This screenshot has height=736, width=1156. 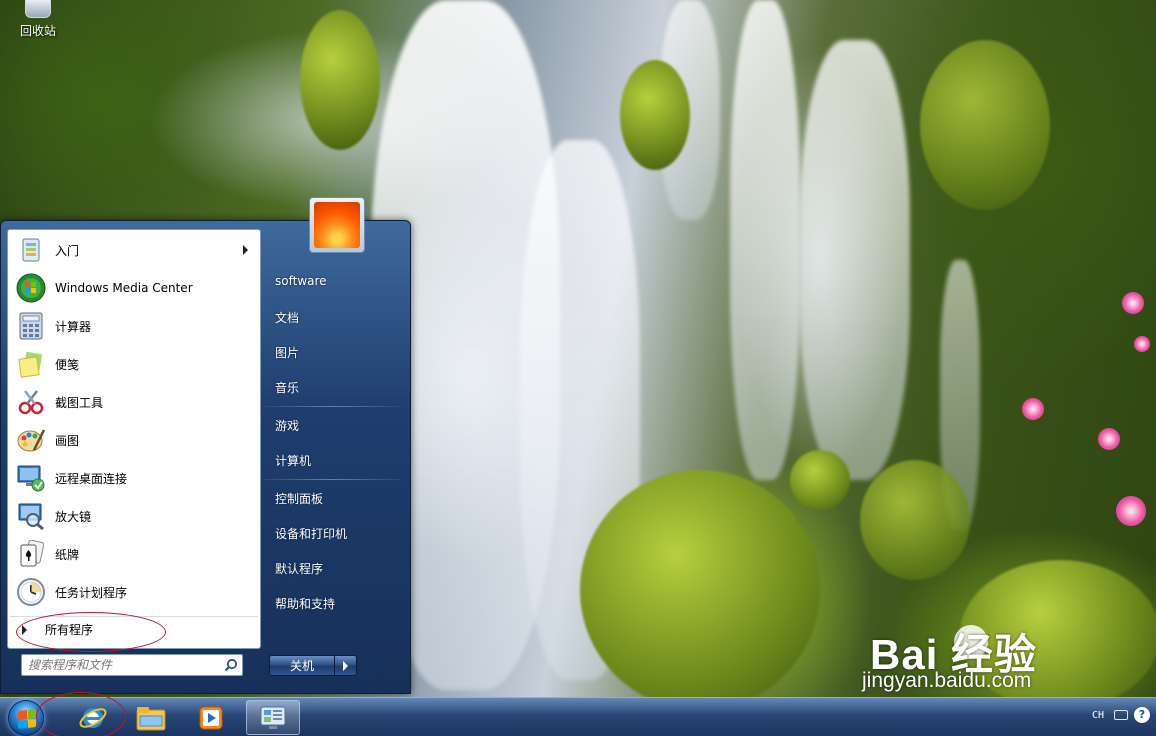 What do you see at coordinates (287, 317) in the screenshot?
I see `right-item-documents: 文档` at bounding box center [287, 317].